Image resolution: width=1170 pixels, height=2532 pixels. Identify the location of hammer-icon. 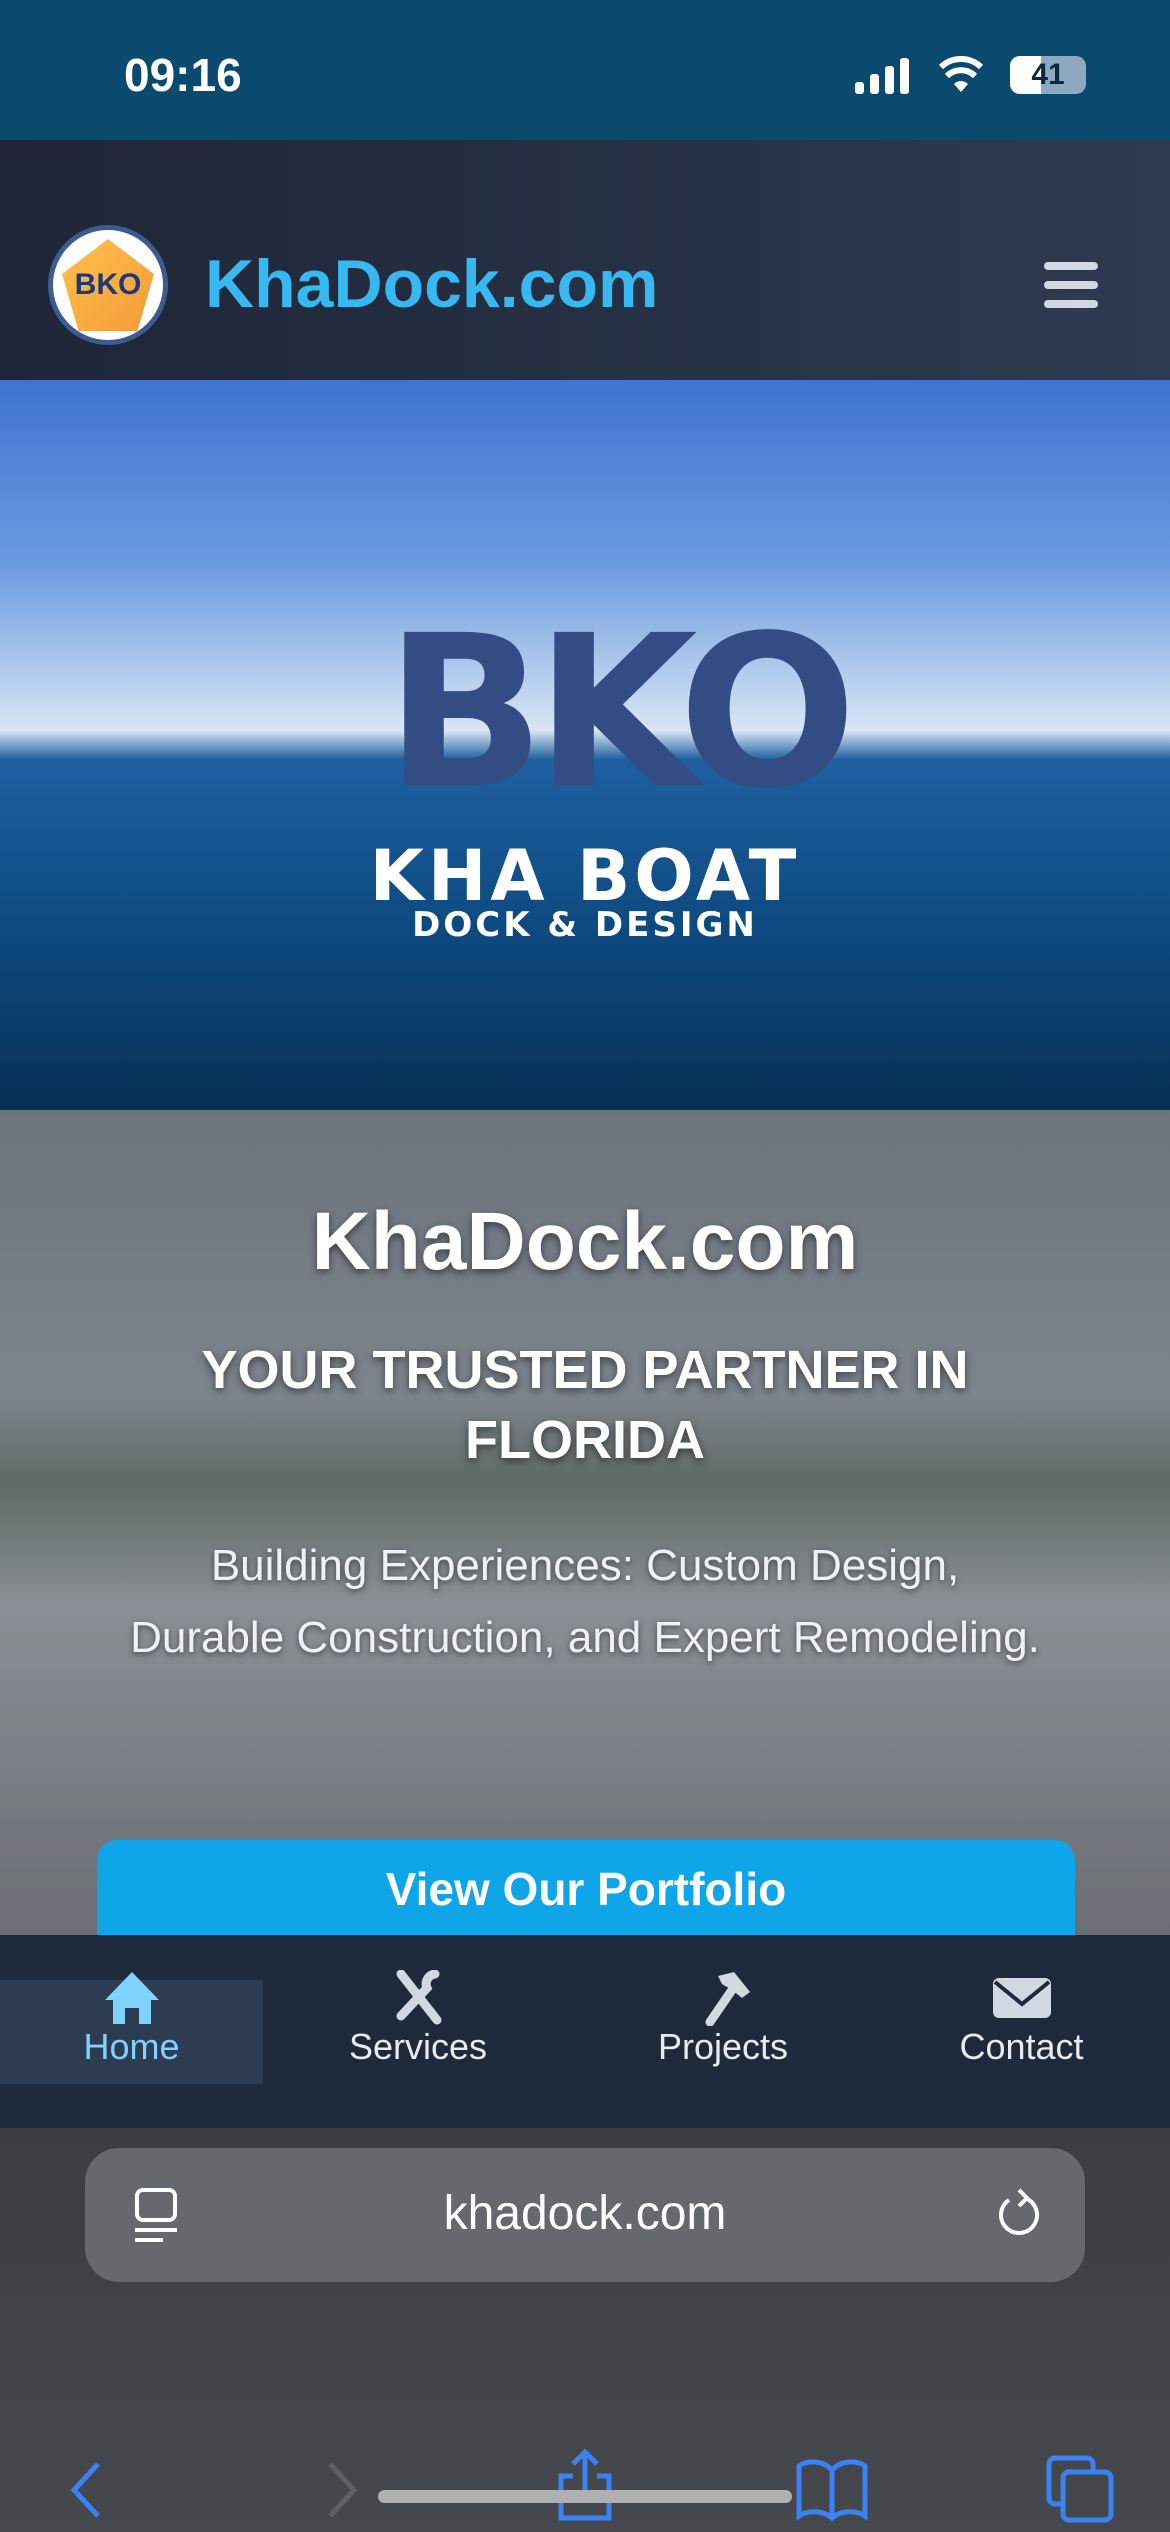
(727, 1999).